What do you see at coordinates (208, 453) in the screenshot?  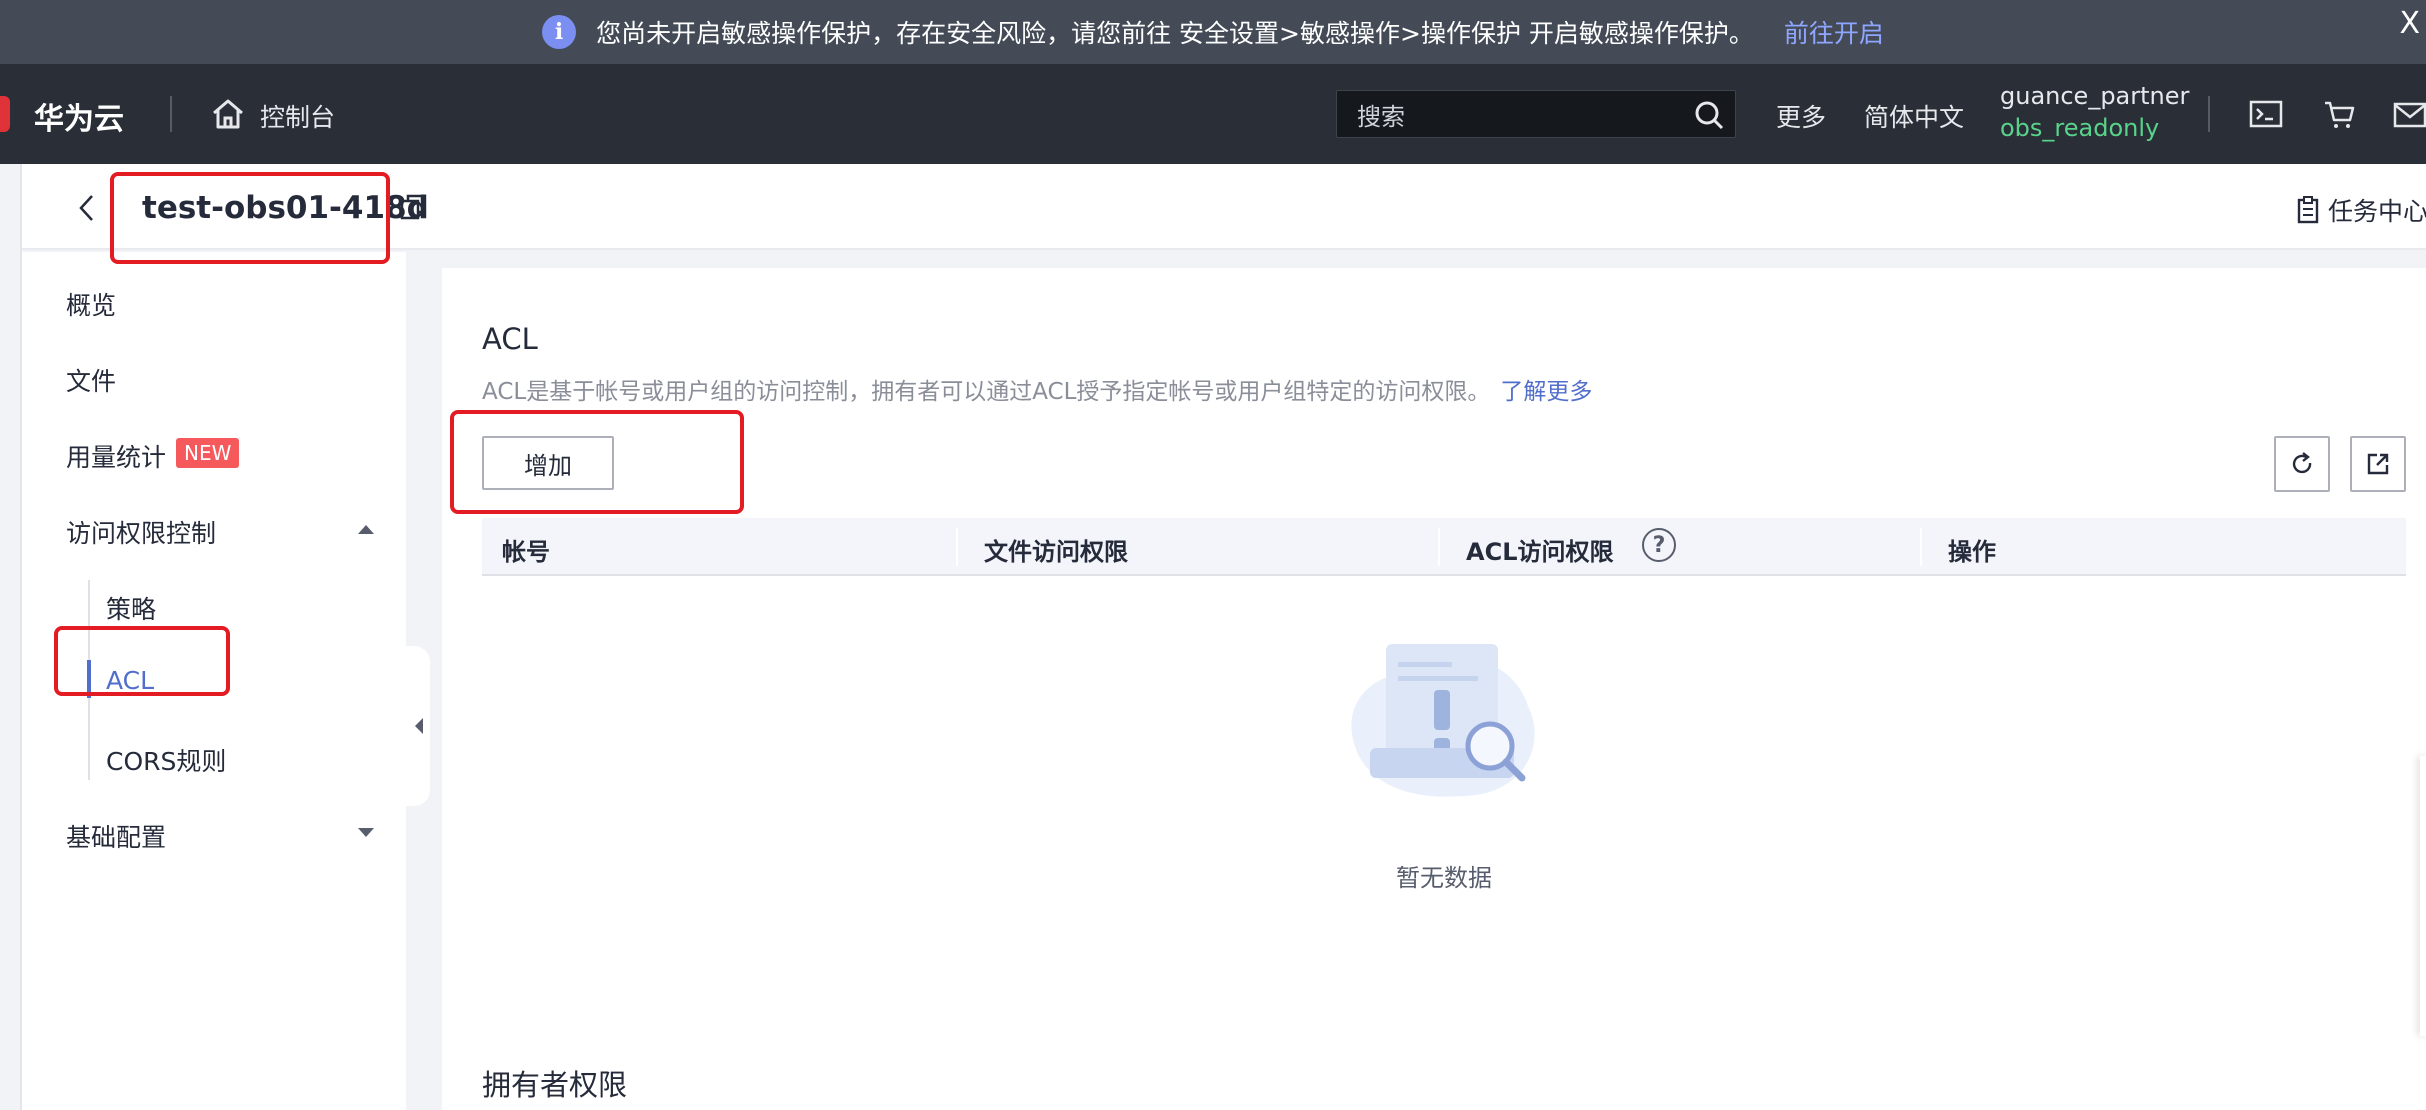 I see `new-badge: NEW` at bounding box center [208, 453].